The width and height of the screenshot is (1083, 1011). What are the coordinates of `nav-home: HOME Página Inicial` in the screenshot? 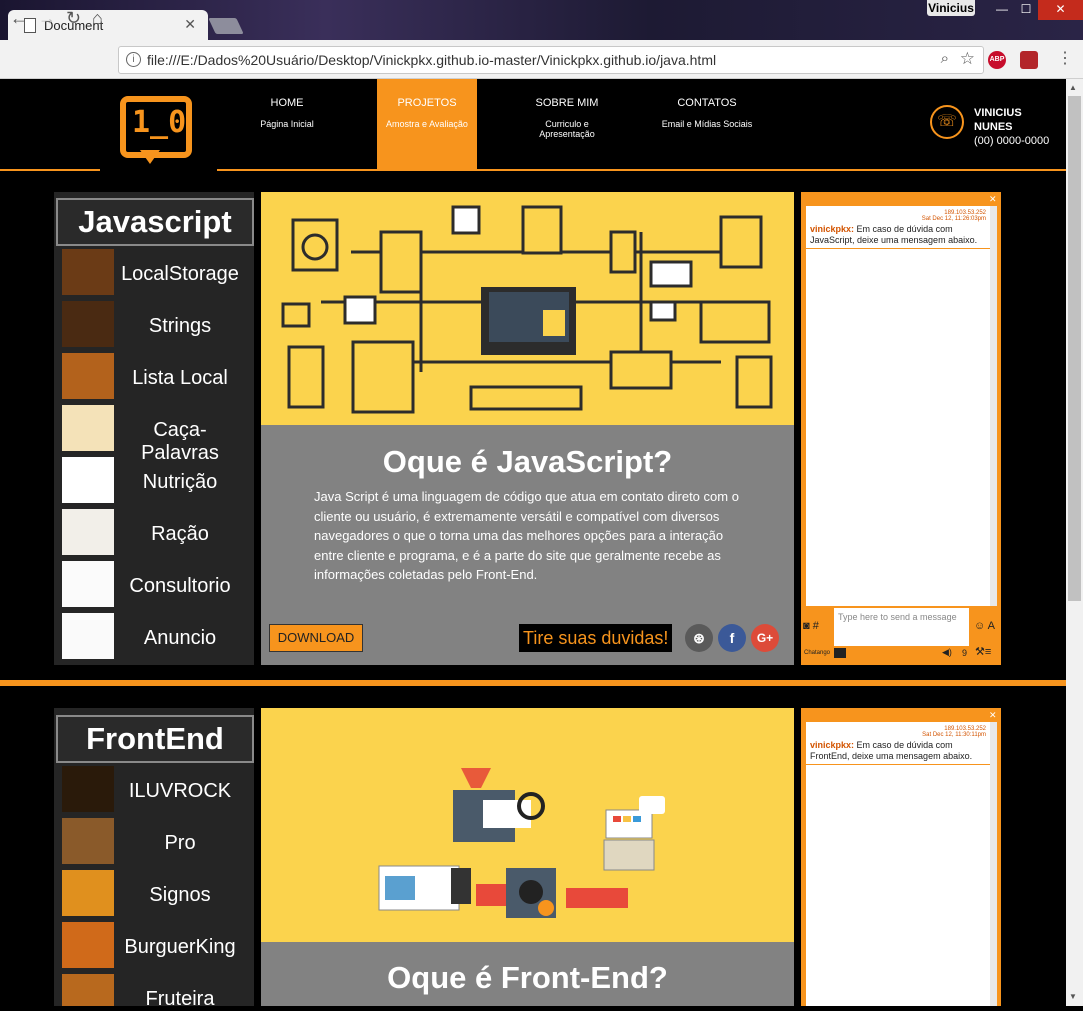 It's located at (287, 124).